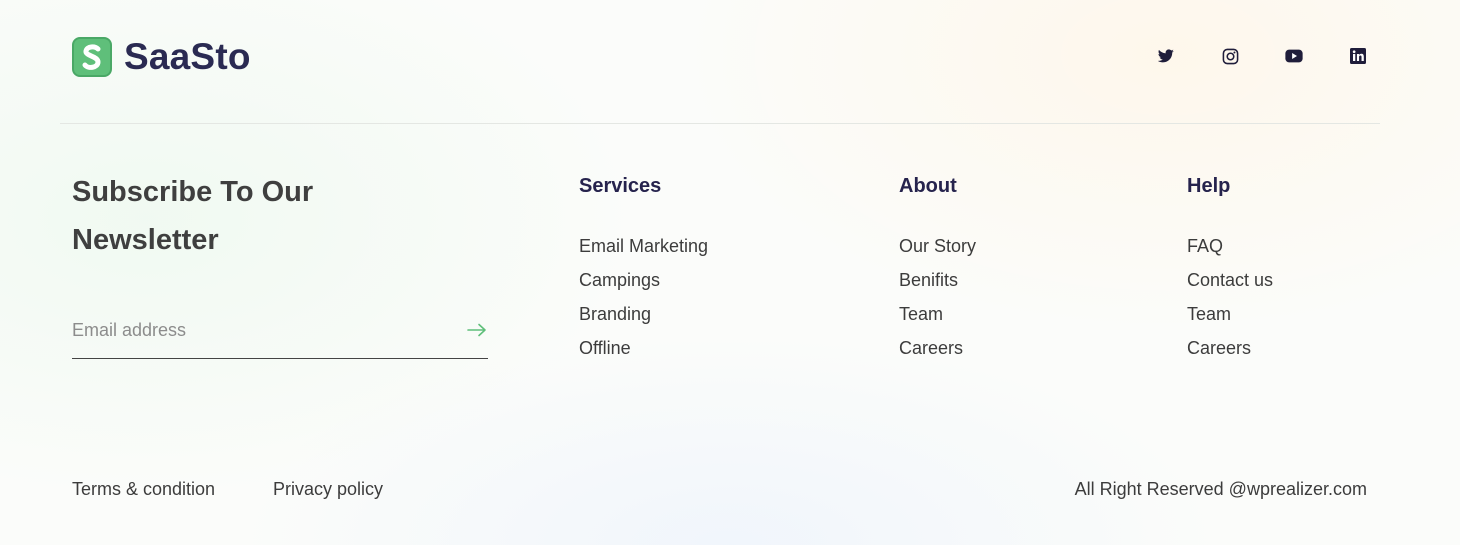 The height and width of the screenshot is (545, 1460). Describe the element at coordinates (187, 56) in the screenshot. I see `brand-name: SaaSto` at that location.